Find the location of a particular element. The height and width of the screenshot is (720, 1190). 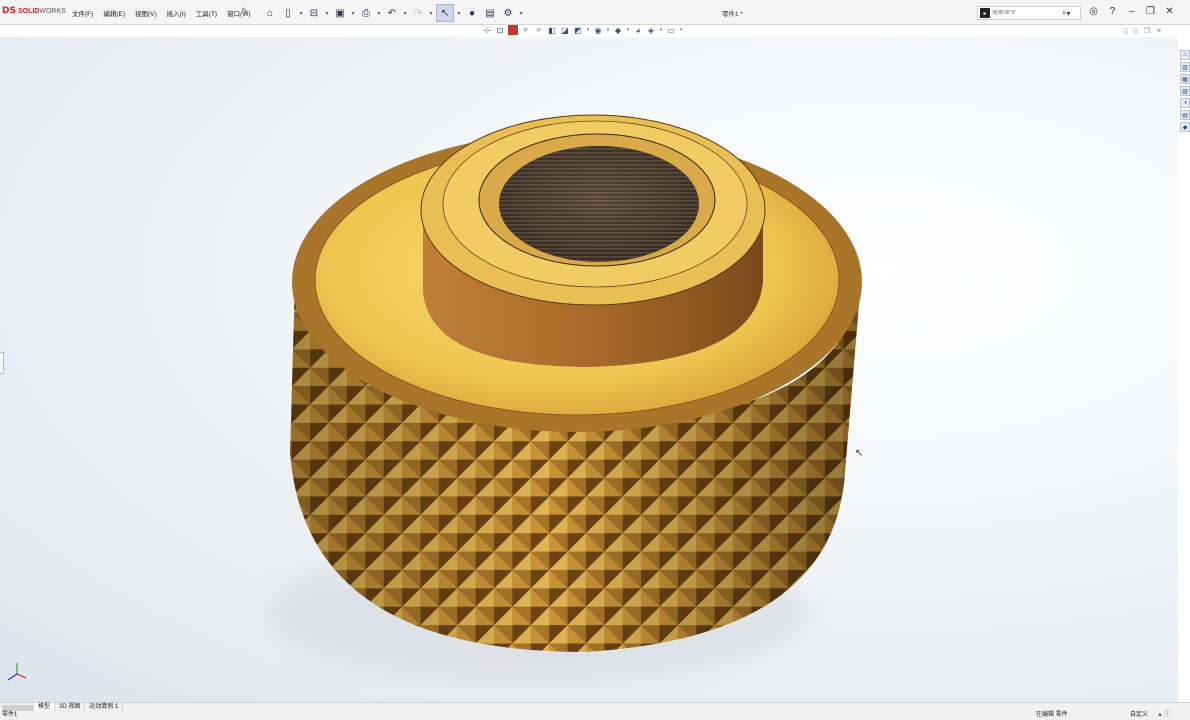

viewport-close-icon: ✕ is located at coordinates (1159, 31).